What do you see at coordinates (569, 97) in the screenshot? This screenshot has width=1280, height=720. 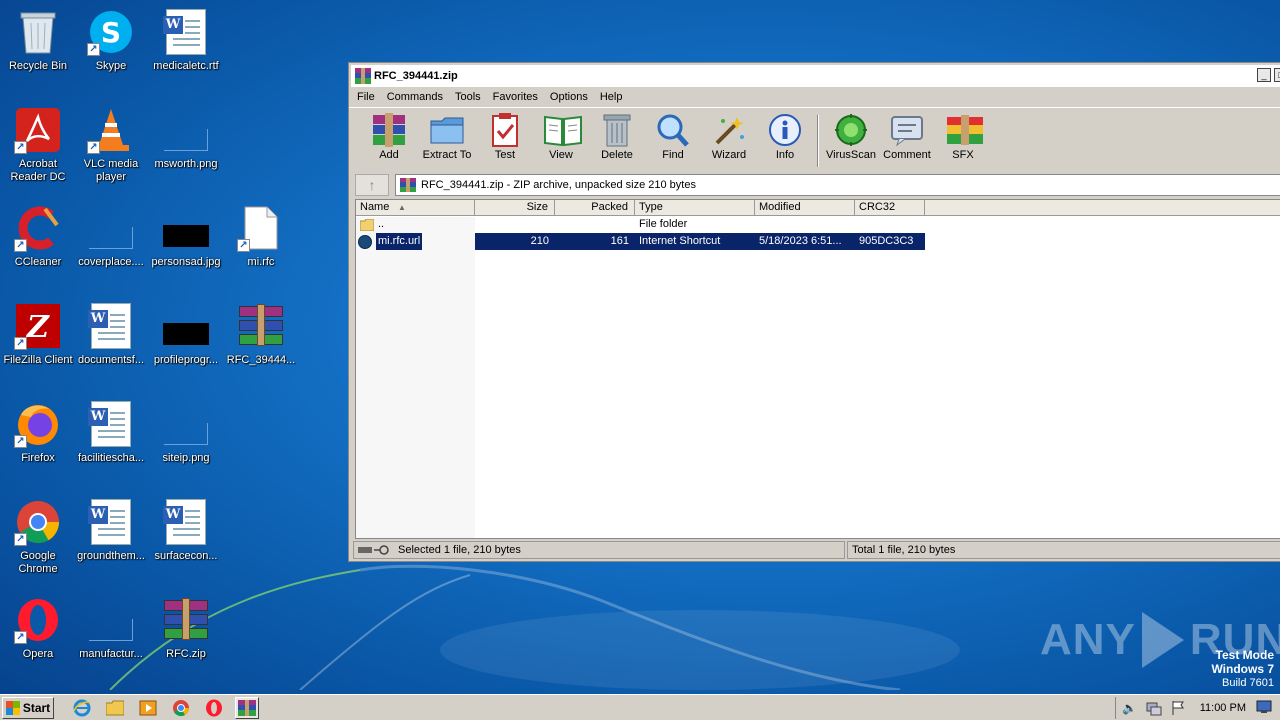 I see `menu-options: Options` at bounding box center [569, 97].